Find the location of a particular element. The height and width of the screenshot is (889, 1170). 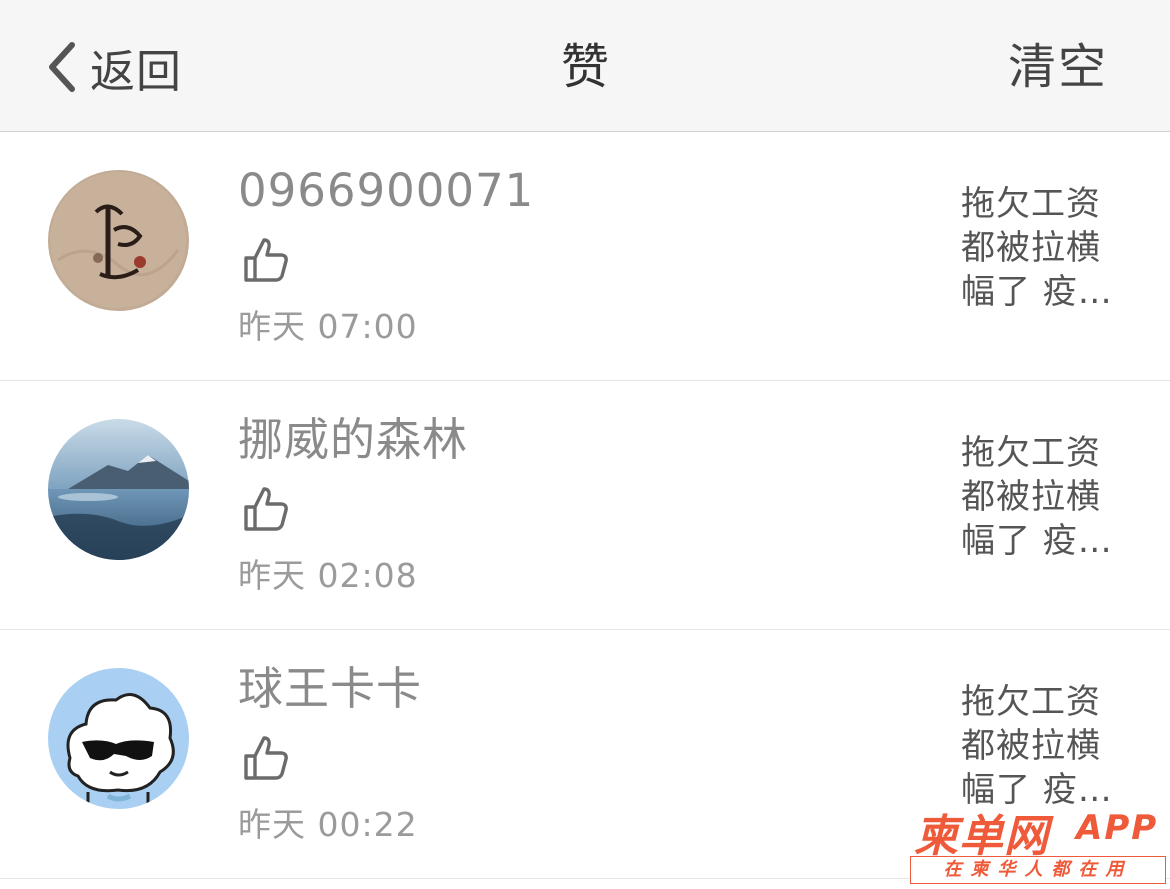

cloud-sunglasses-avatar-icon is located at coordinates (118, 738).